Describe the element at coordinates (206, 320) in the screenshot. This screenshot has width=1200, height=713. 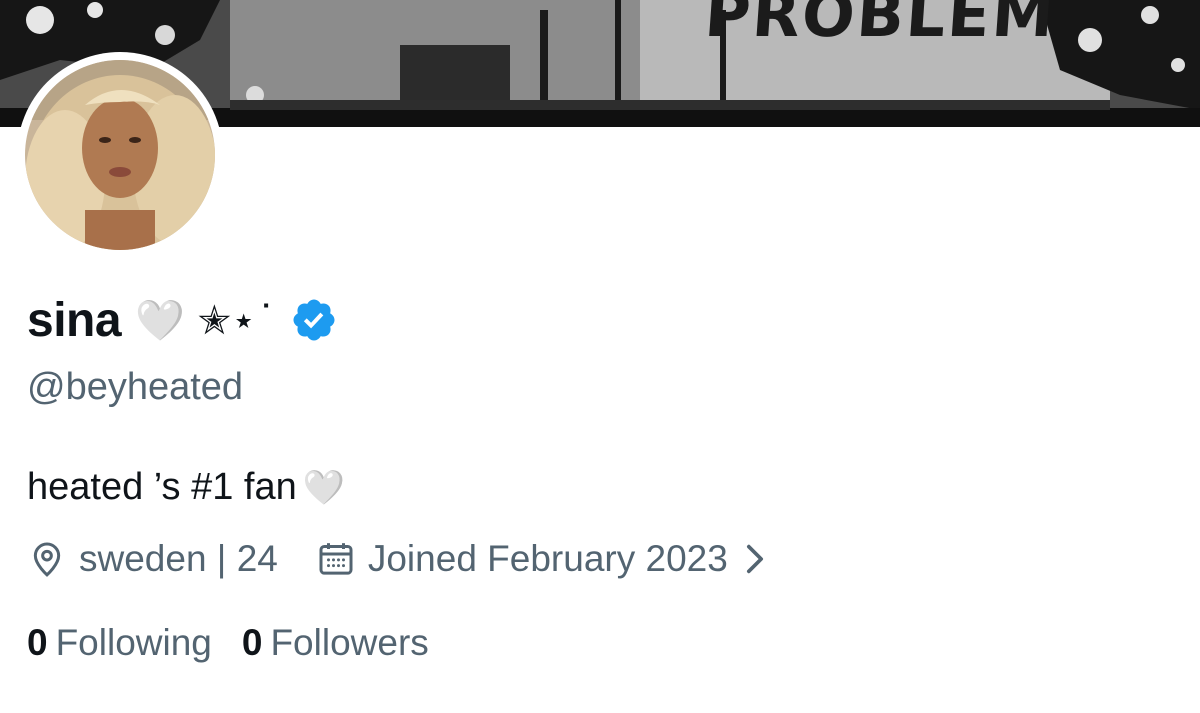
I see `name-emoji: 🤍 ✭⋆˙` at that location.